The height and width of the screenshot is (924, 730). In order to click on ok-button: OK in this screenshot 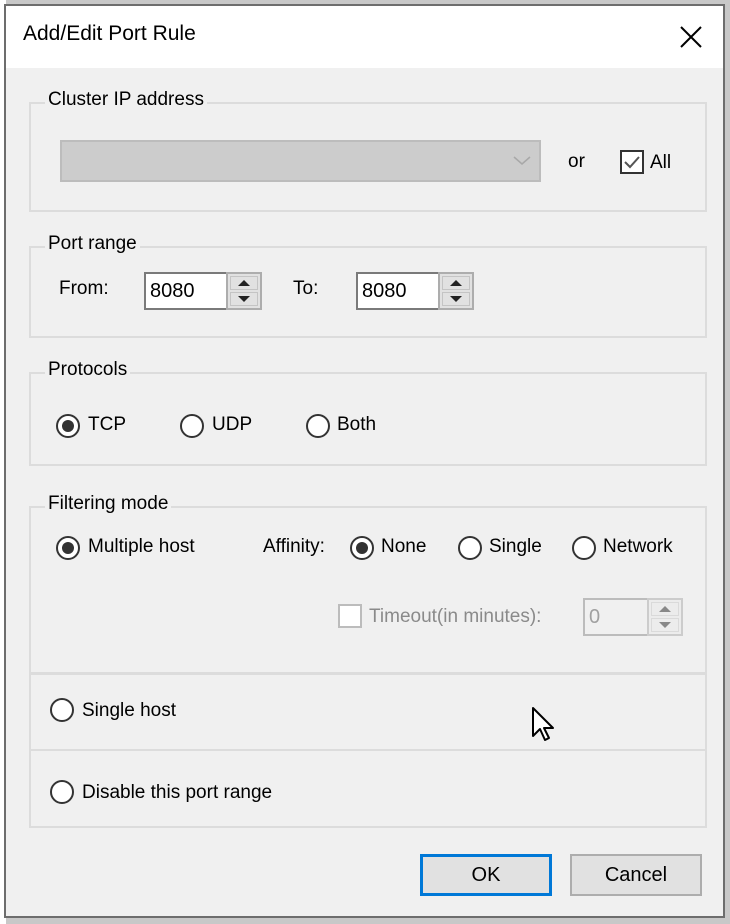, I will do `click(486, 875)`.